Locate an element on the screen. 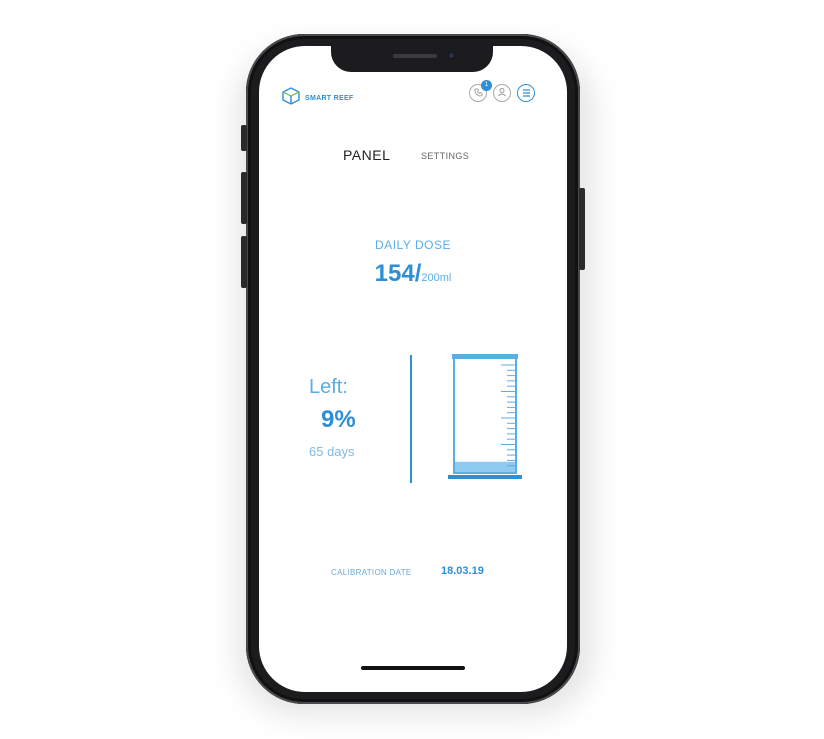  container-rim is located at coordinates (485, 356).